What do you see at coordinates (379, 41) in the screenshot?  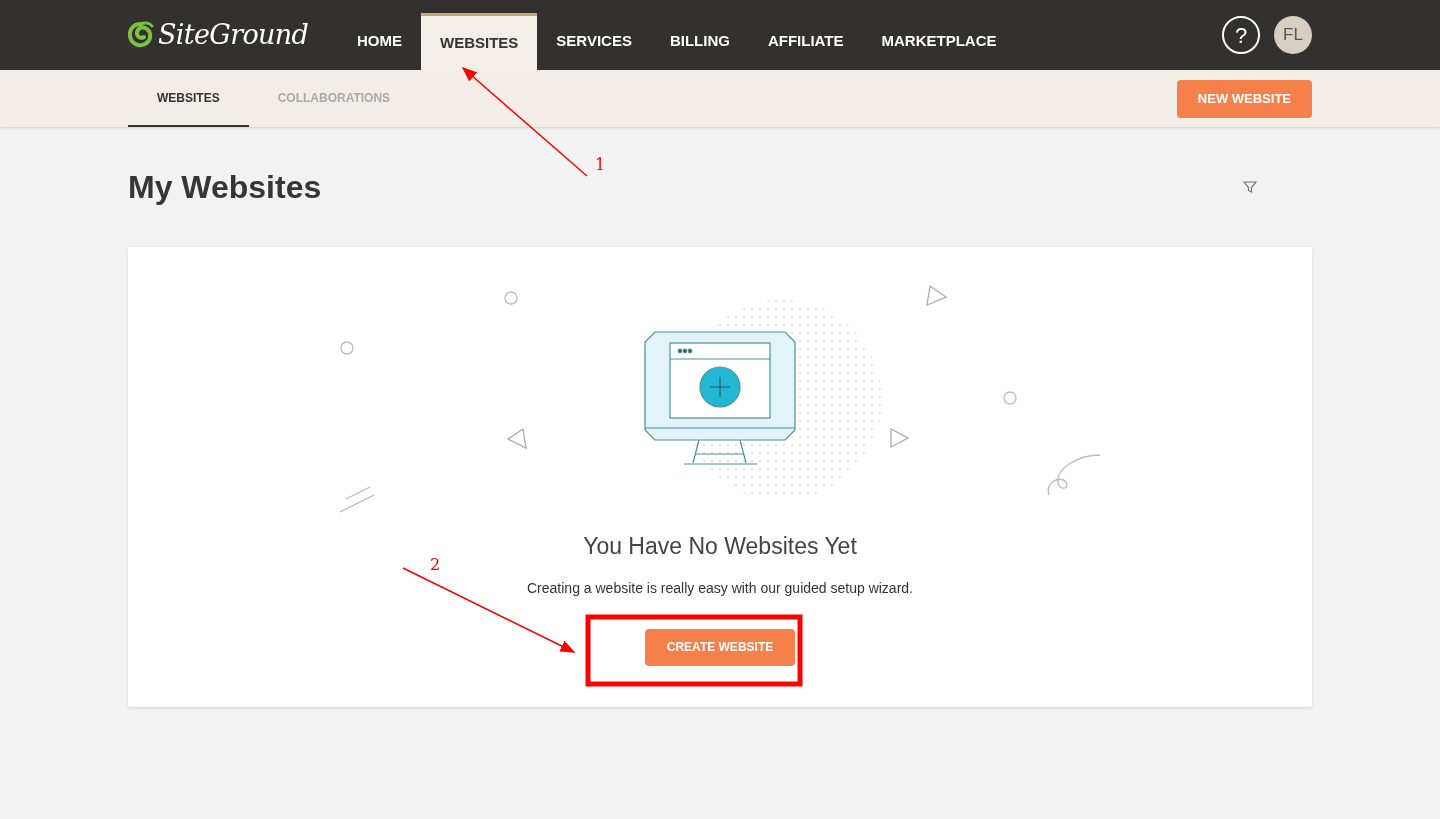 I see `nav-tab: HOME` at bounding box center [379, 41].